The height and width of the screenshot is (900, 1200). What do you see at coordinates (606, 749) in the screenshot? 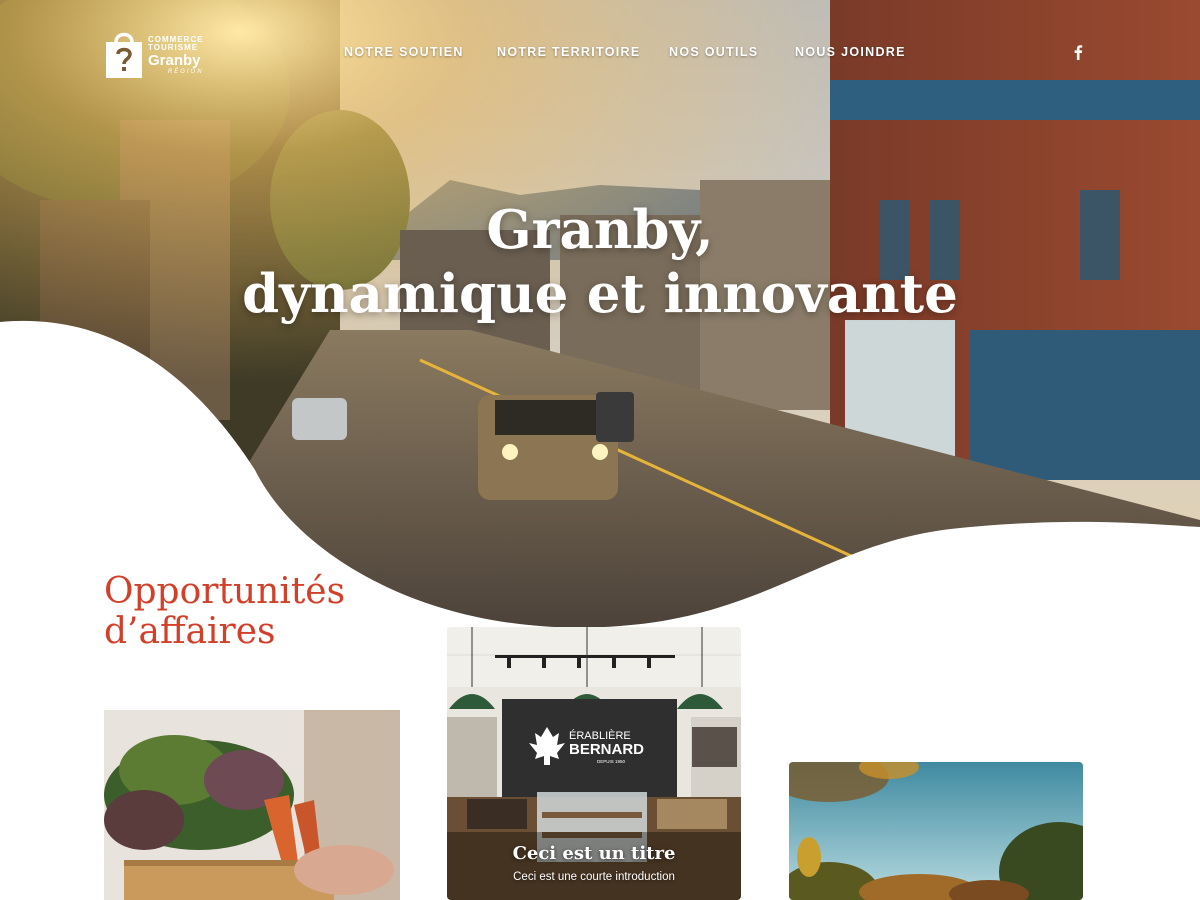
I see `shop-sign-line2: BERNARD` at bounding box center [606, 749].